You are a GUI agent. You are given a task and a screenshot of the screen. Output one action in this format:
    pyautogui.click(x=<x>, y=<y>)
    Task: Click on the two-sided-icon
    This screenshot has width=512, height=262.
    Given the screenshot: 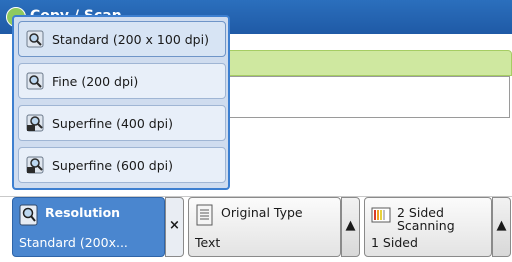 What is the action you would take?
    pyautogui.click(x=381, y=215)
    